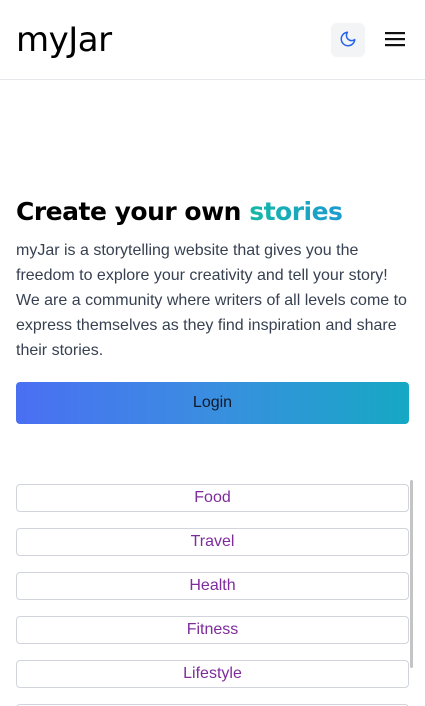 The image size is (425, 706). Describe the element at coordinates (133, 211) in the screenshot. I see `hero-title-prefix: Create your own` at that location.